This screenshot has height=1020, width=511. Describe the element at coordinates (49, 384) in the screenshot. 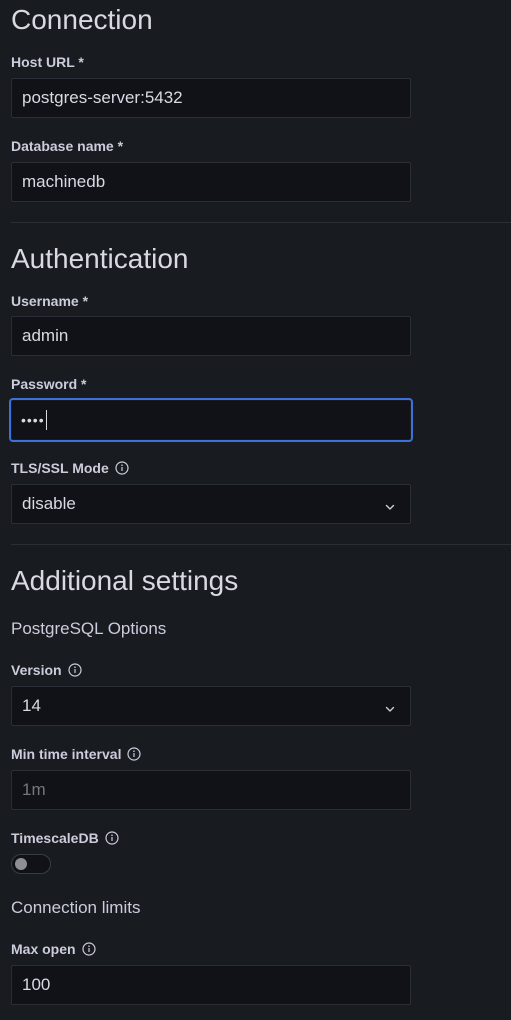

I see `password-label: Password *` at that location.